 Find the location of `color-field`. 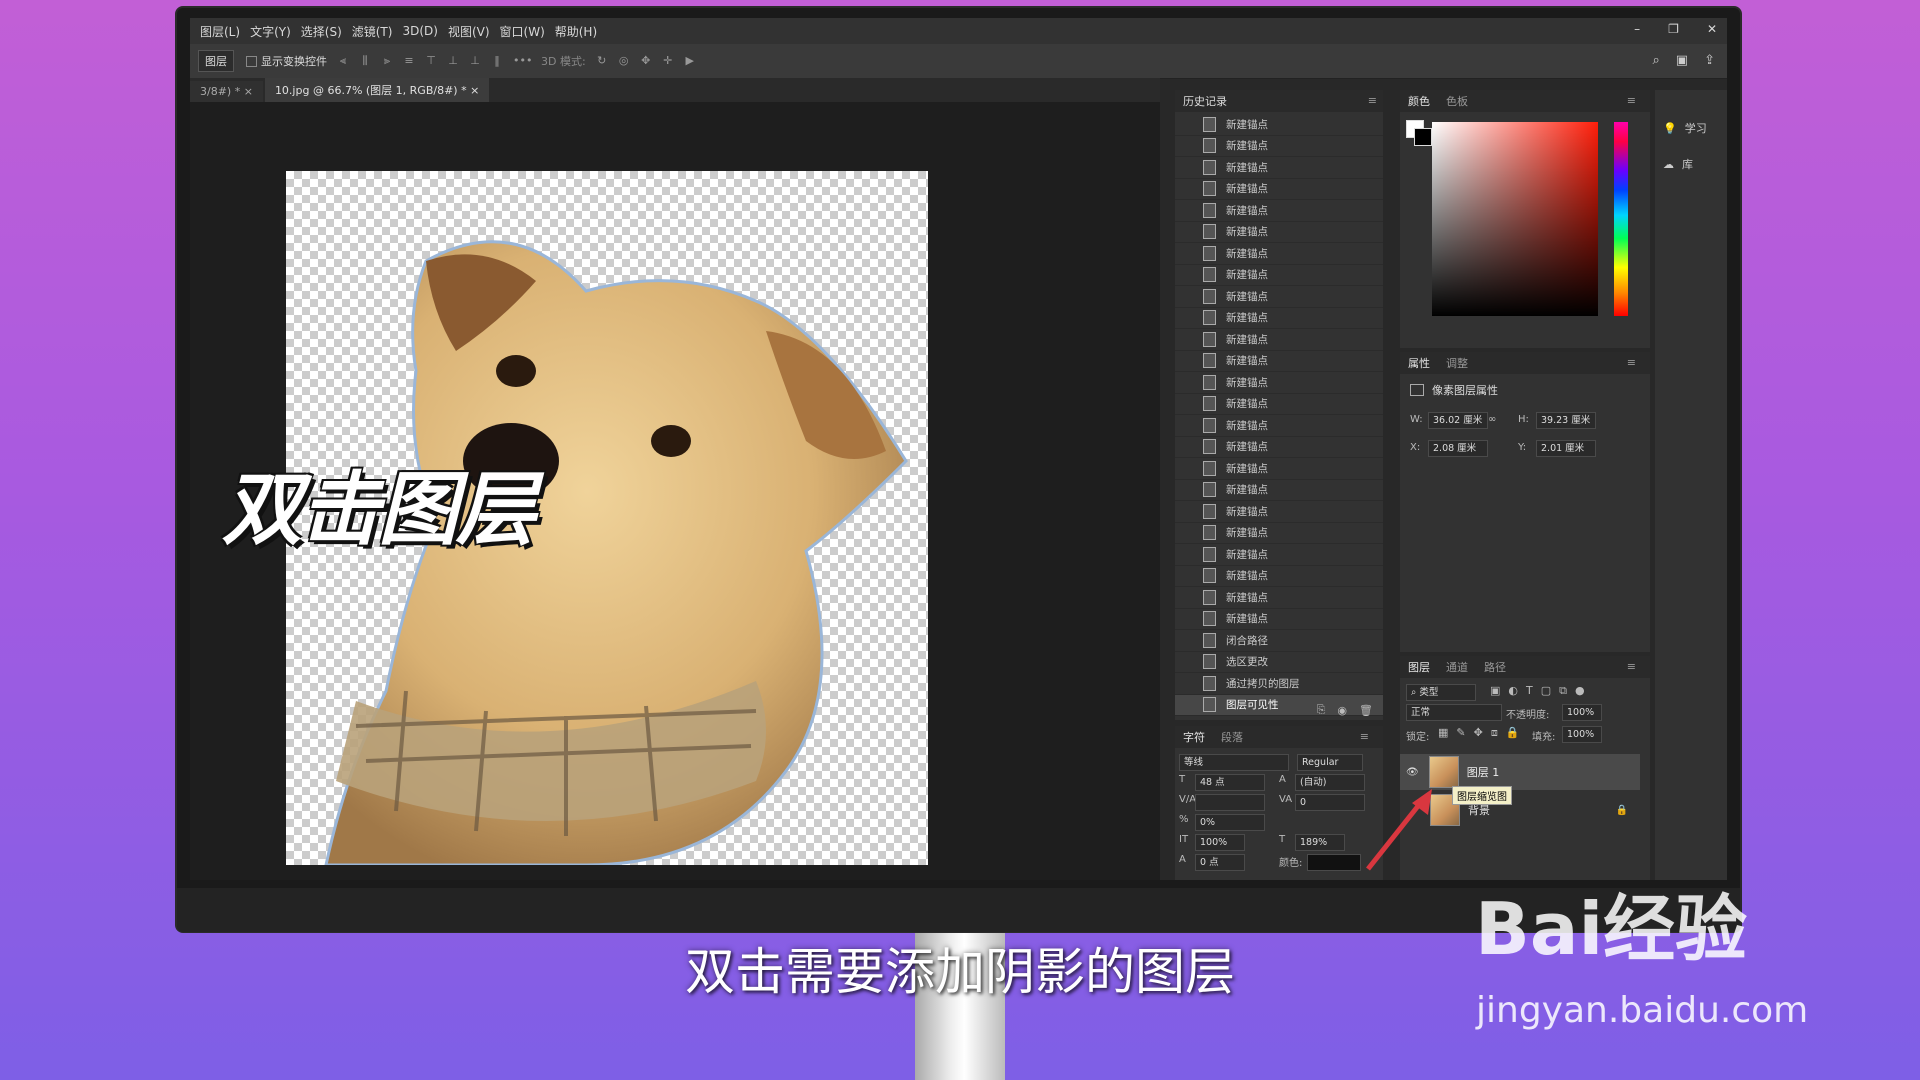

color-field is located at coordinates (1515, 219).